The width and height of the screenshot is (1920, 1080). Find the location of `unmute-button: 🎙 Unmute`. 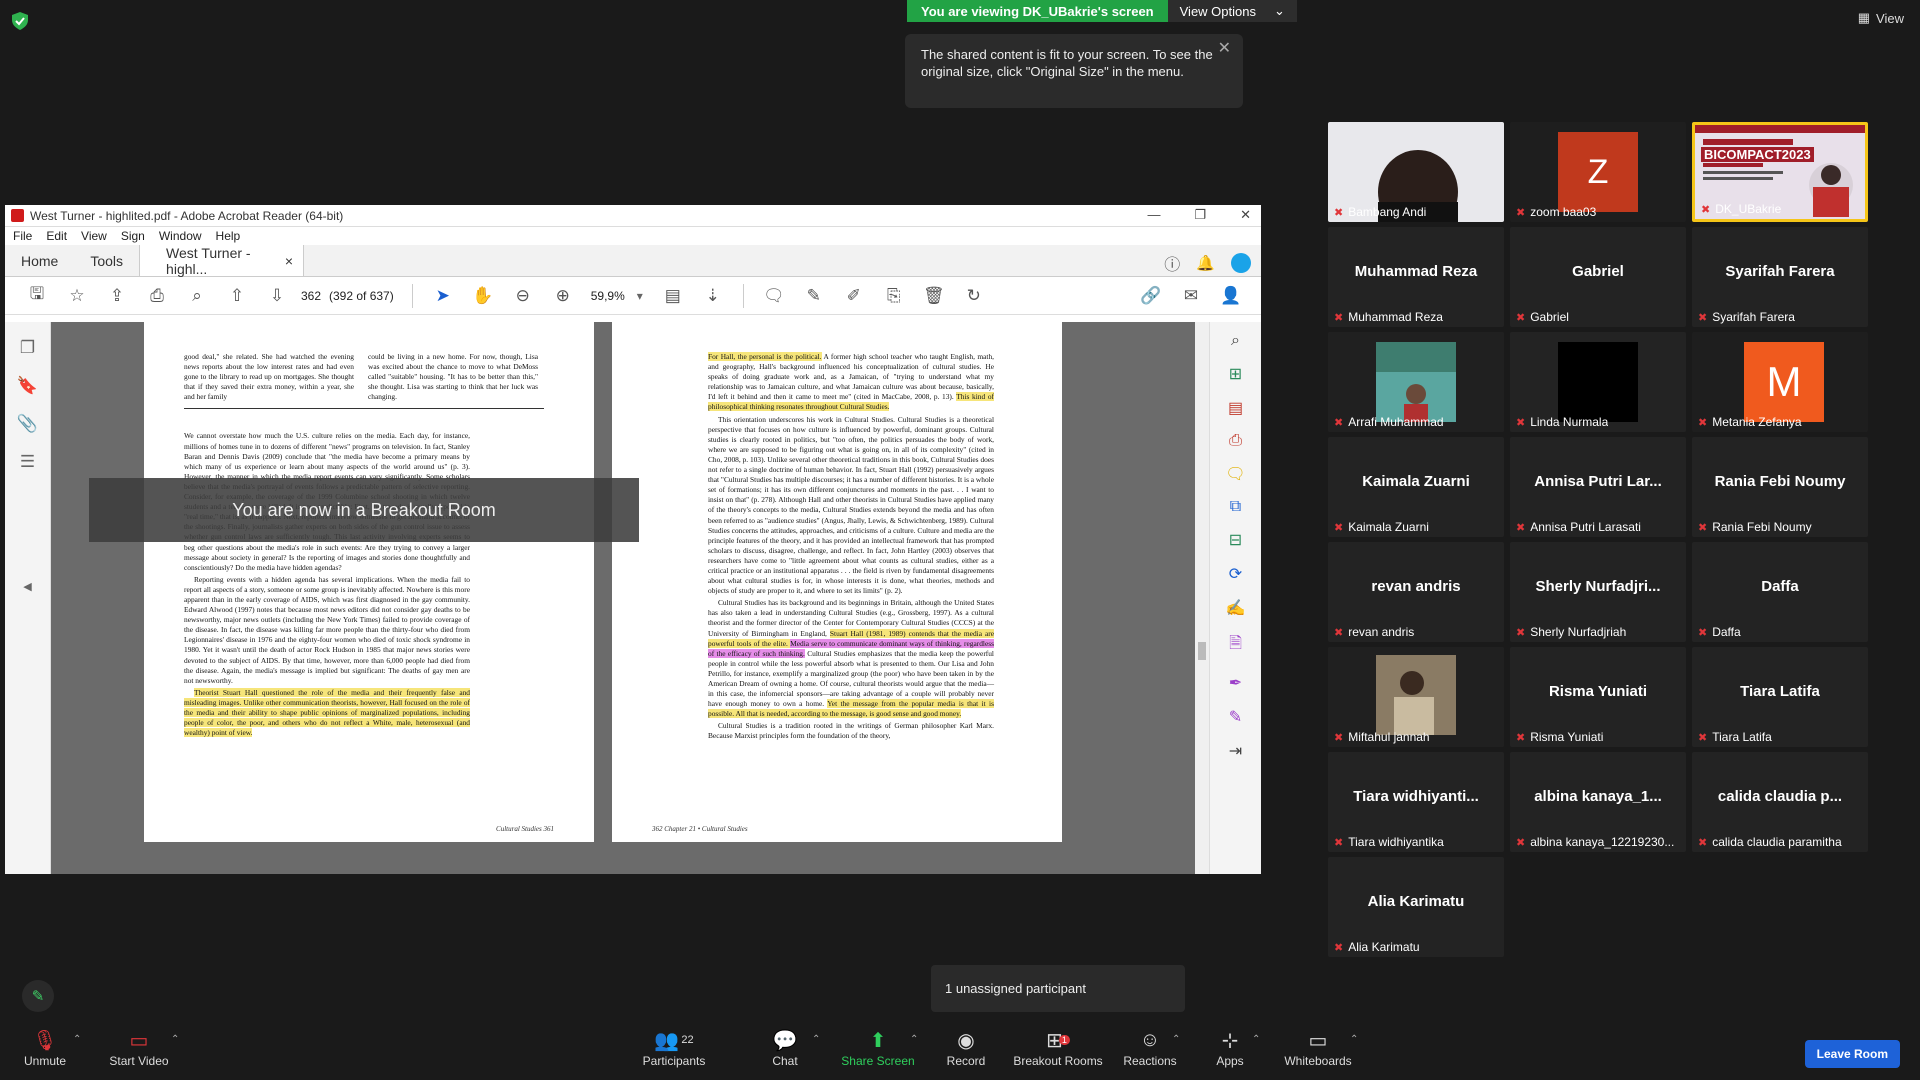

unmute-button: 🎙 Unmute is located at coordinates (45, 1048).